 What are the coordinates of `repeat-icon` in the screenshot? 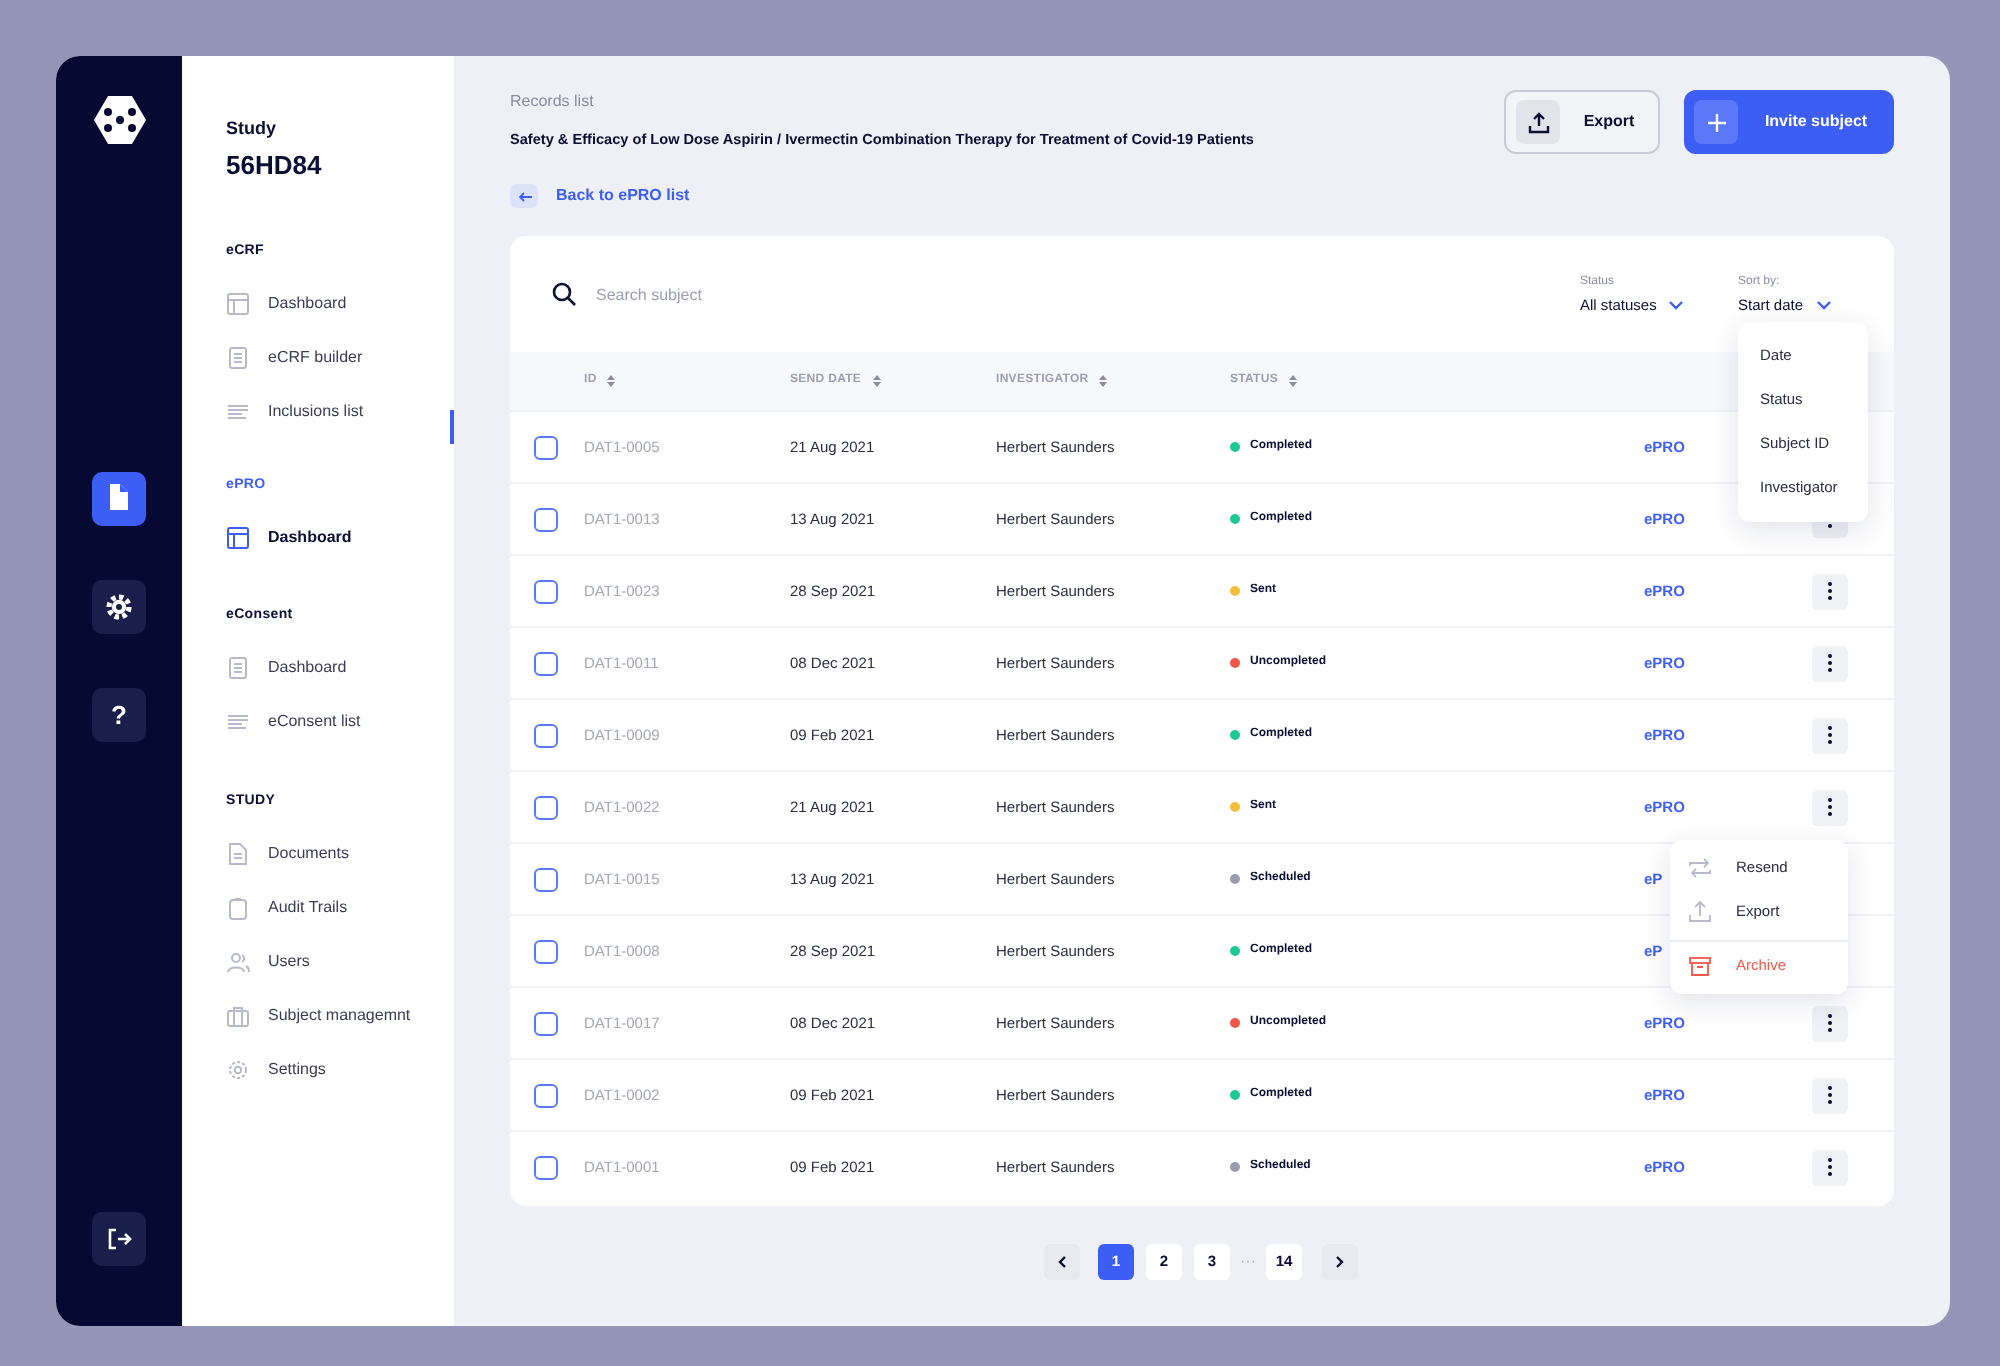 It's located at (1700, 868).